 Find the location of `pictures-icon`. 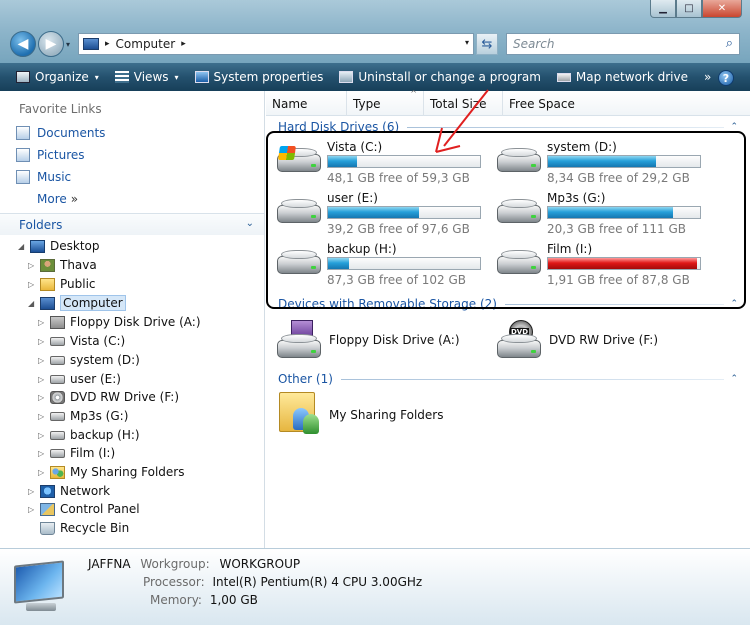

pictures-icon is located at coordinates (23, 155).